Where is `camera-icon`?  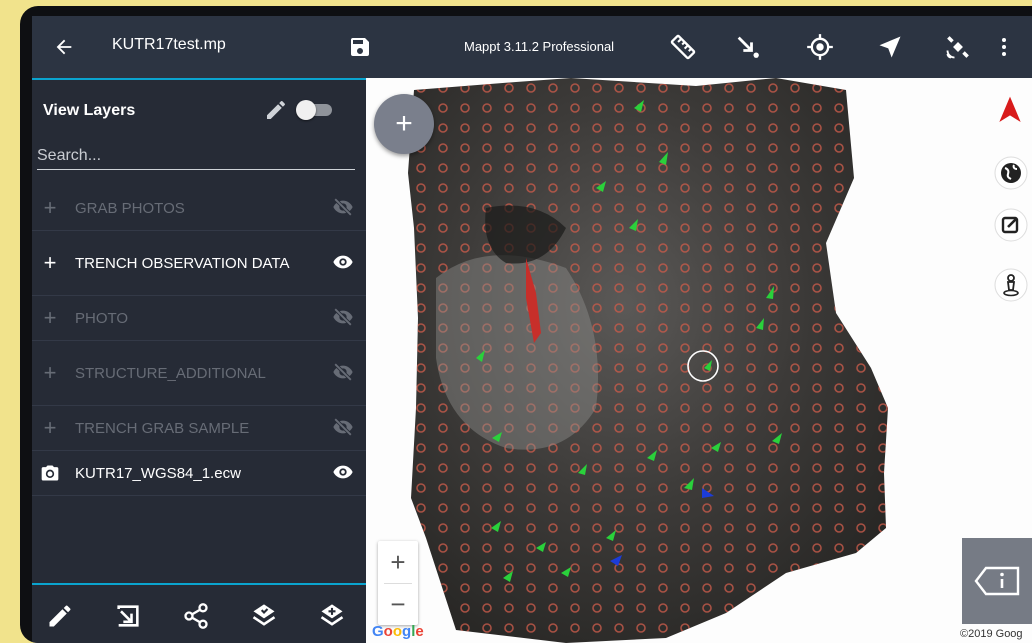
camera-icon is located at coordinates (50, 476).